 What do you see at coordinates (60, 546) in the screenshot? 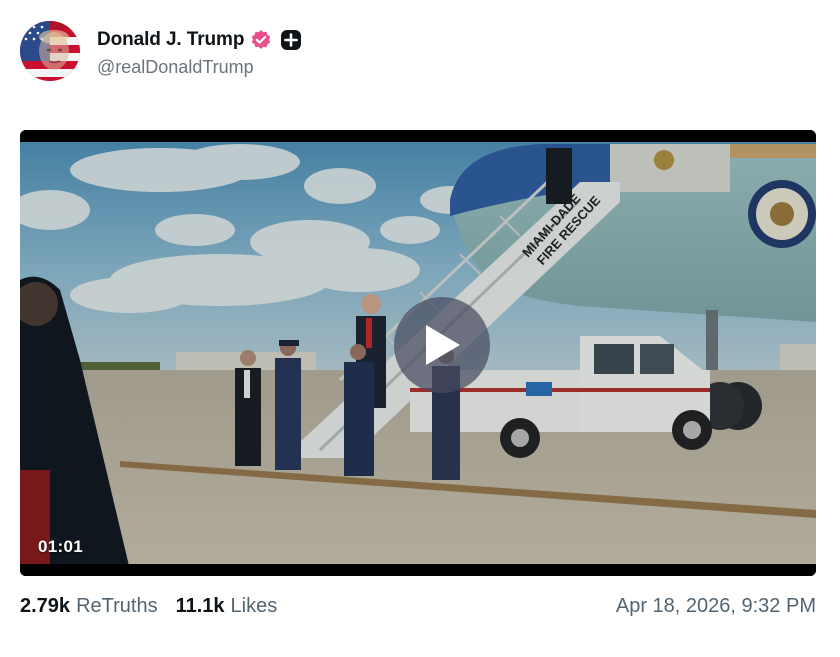
I see `video-duration: 01:01` at bounding box center [60, 546].